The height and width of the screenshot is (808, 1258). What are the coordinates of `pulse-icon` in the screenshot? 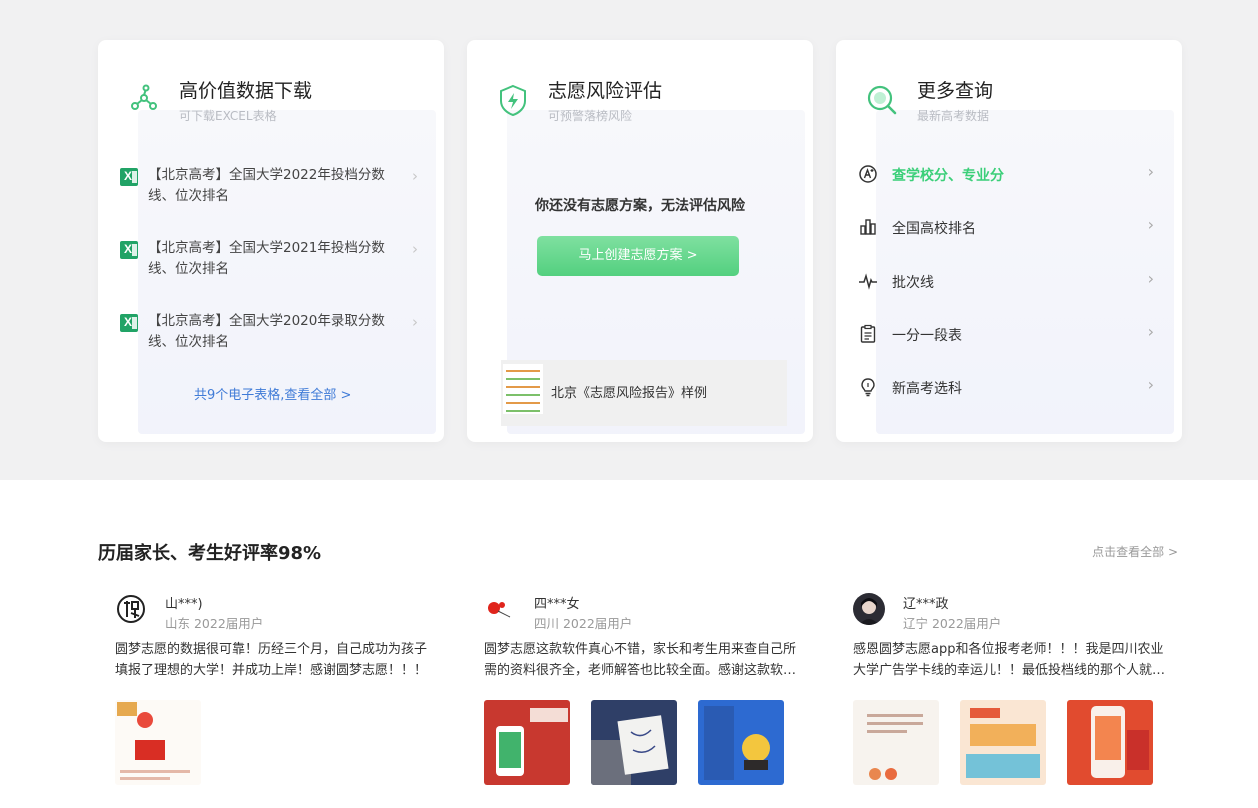 It's located at (868, 281).